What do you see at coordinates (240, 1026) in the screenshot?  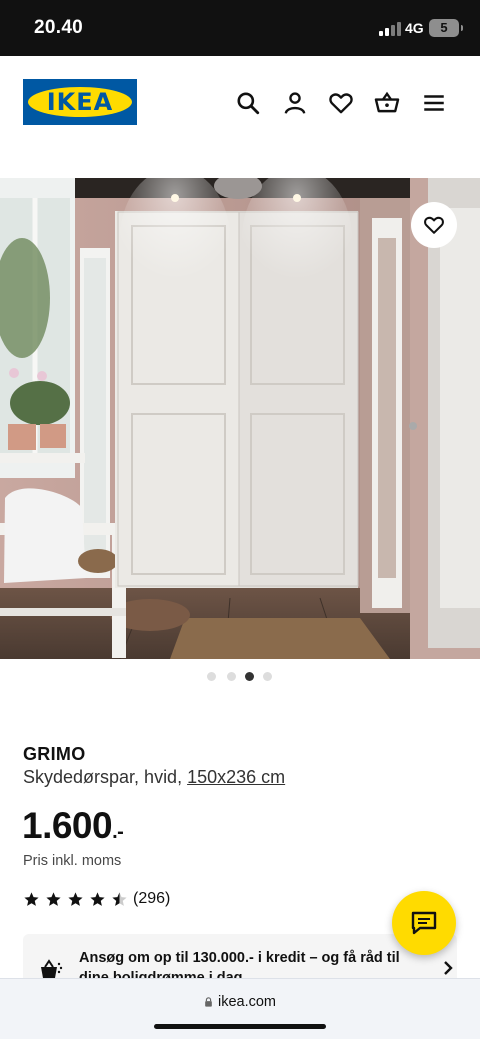 I see `home-indicator` at bounding box center [240, 1026].